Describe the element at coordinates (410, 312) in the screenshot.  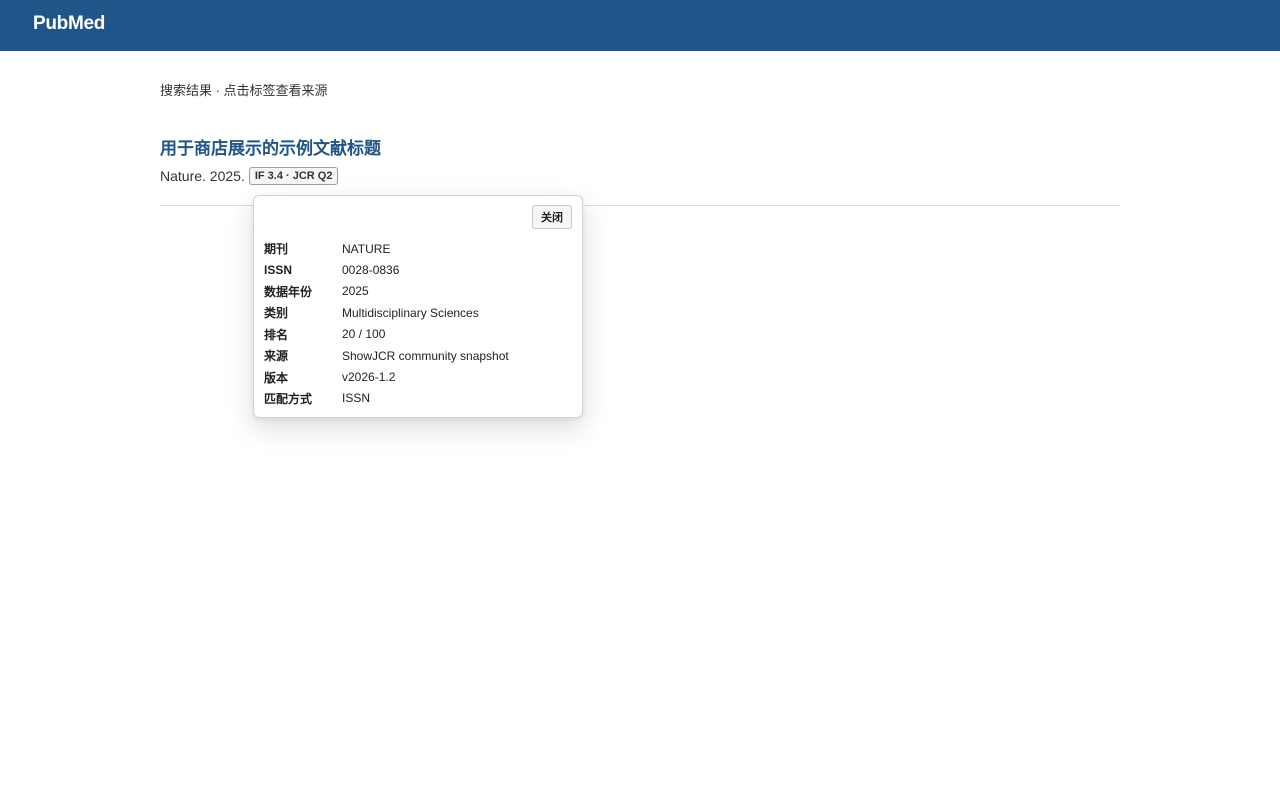
I see `info-value: Multidisciplinary Sciences` at that location.